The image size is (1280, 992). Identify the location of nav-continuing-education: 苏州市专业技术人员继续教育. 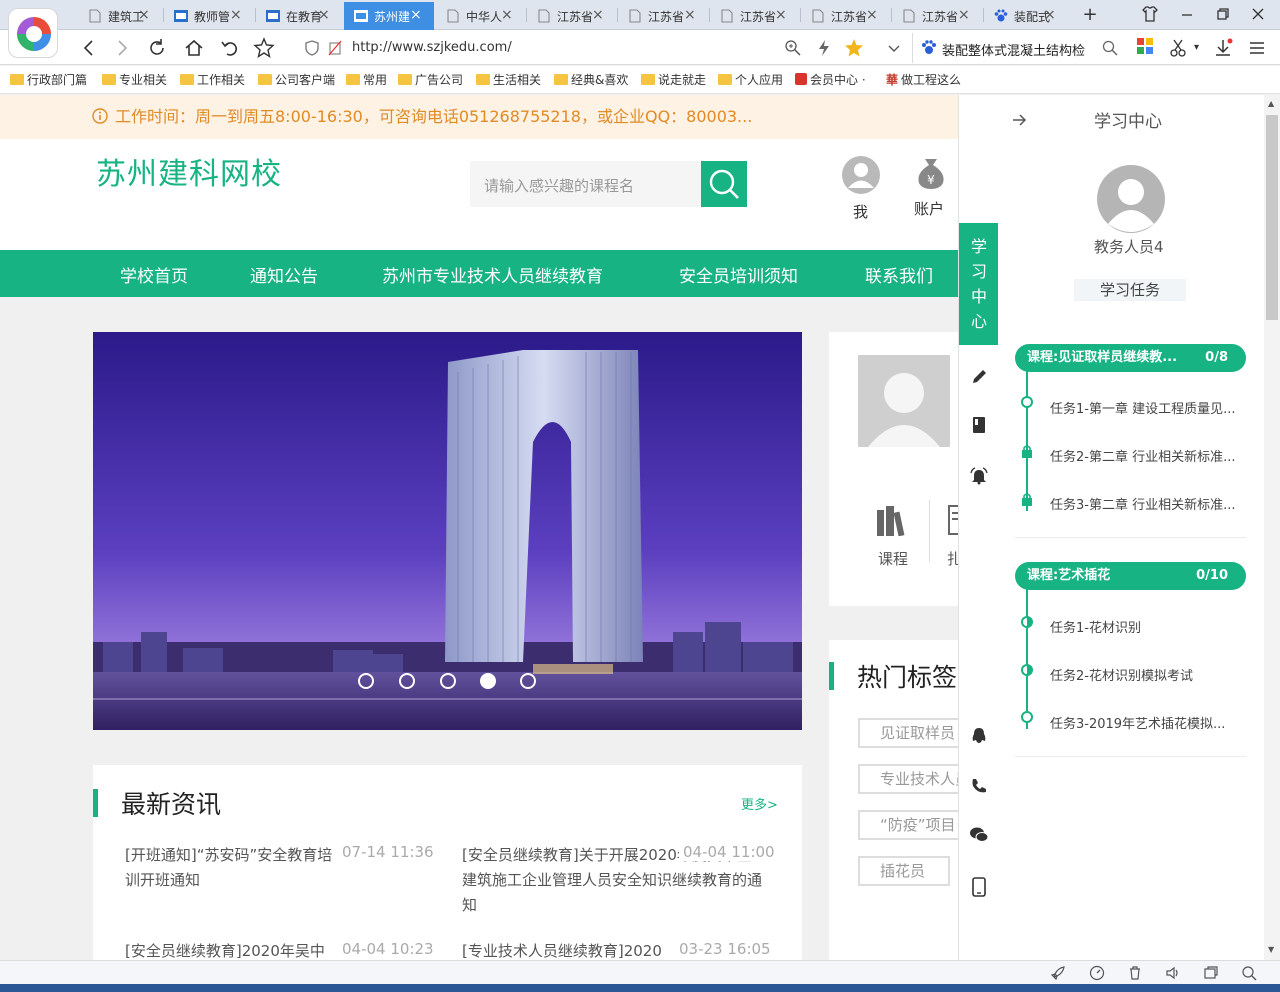
(492, 274).